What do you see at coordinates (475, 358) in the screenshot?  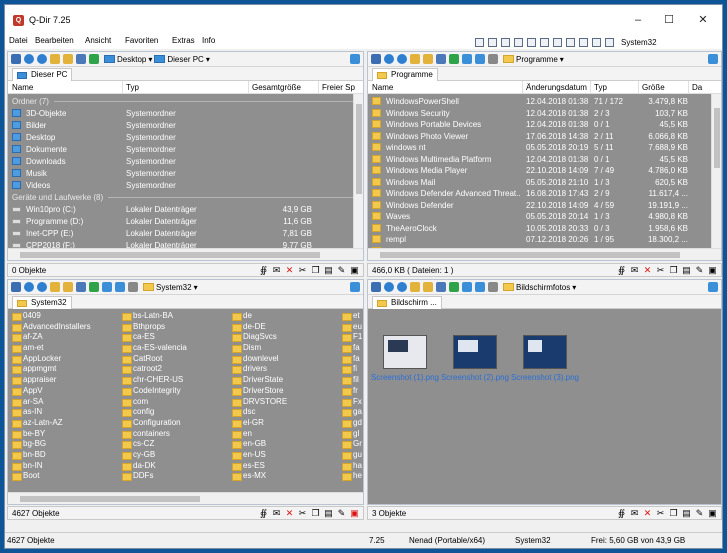 I see `thumbnail-item: Screenshot (2).png` at bounding box center [475, 358].